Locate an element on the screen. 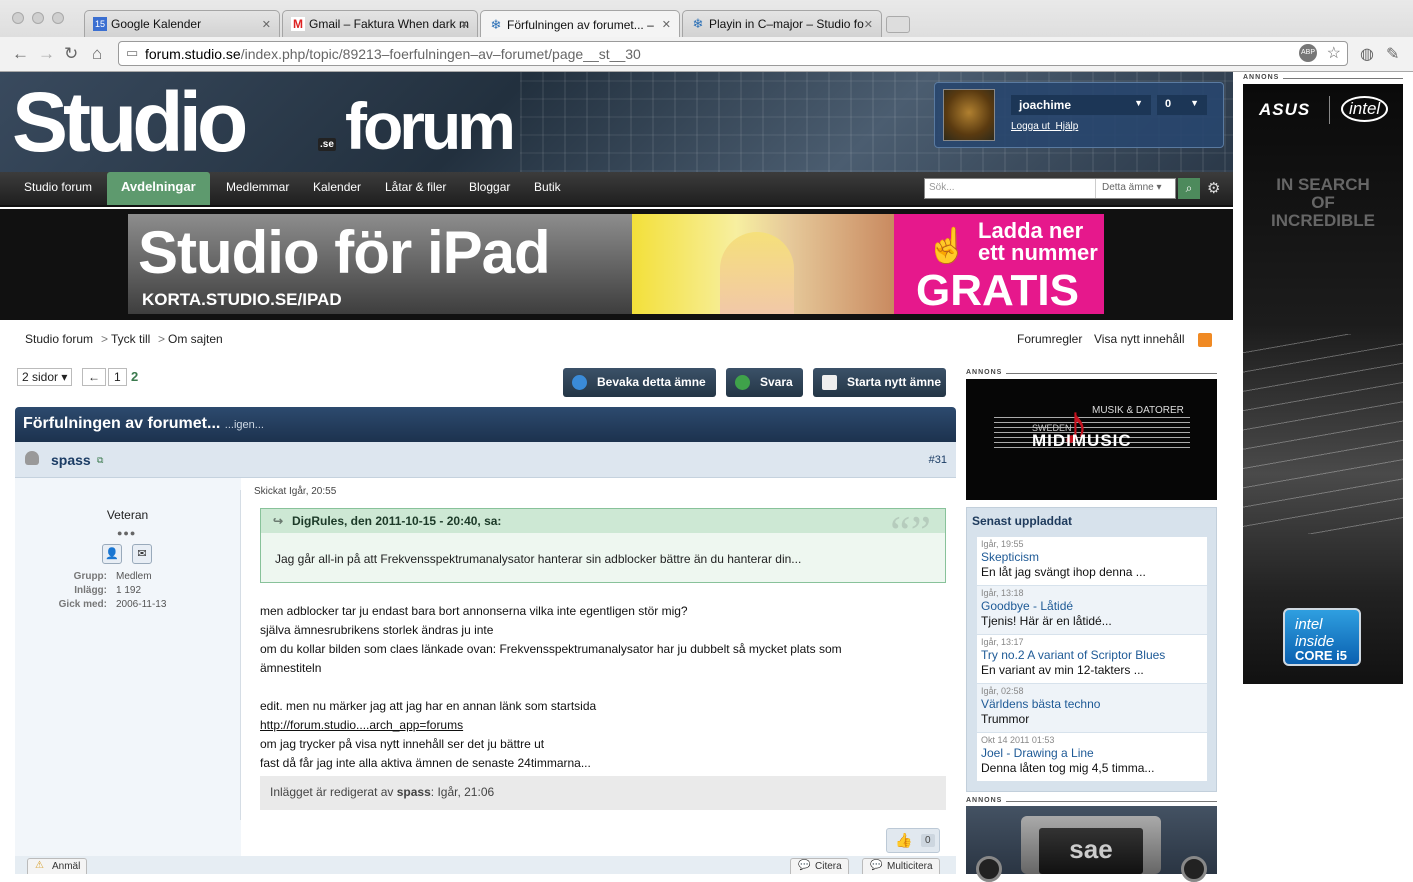 Image resolution: width=1413 pixels, height=882 pixels. multiquote-button: 💬 Multicitera is located at coordinates (901, 866).